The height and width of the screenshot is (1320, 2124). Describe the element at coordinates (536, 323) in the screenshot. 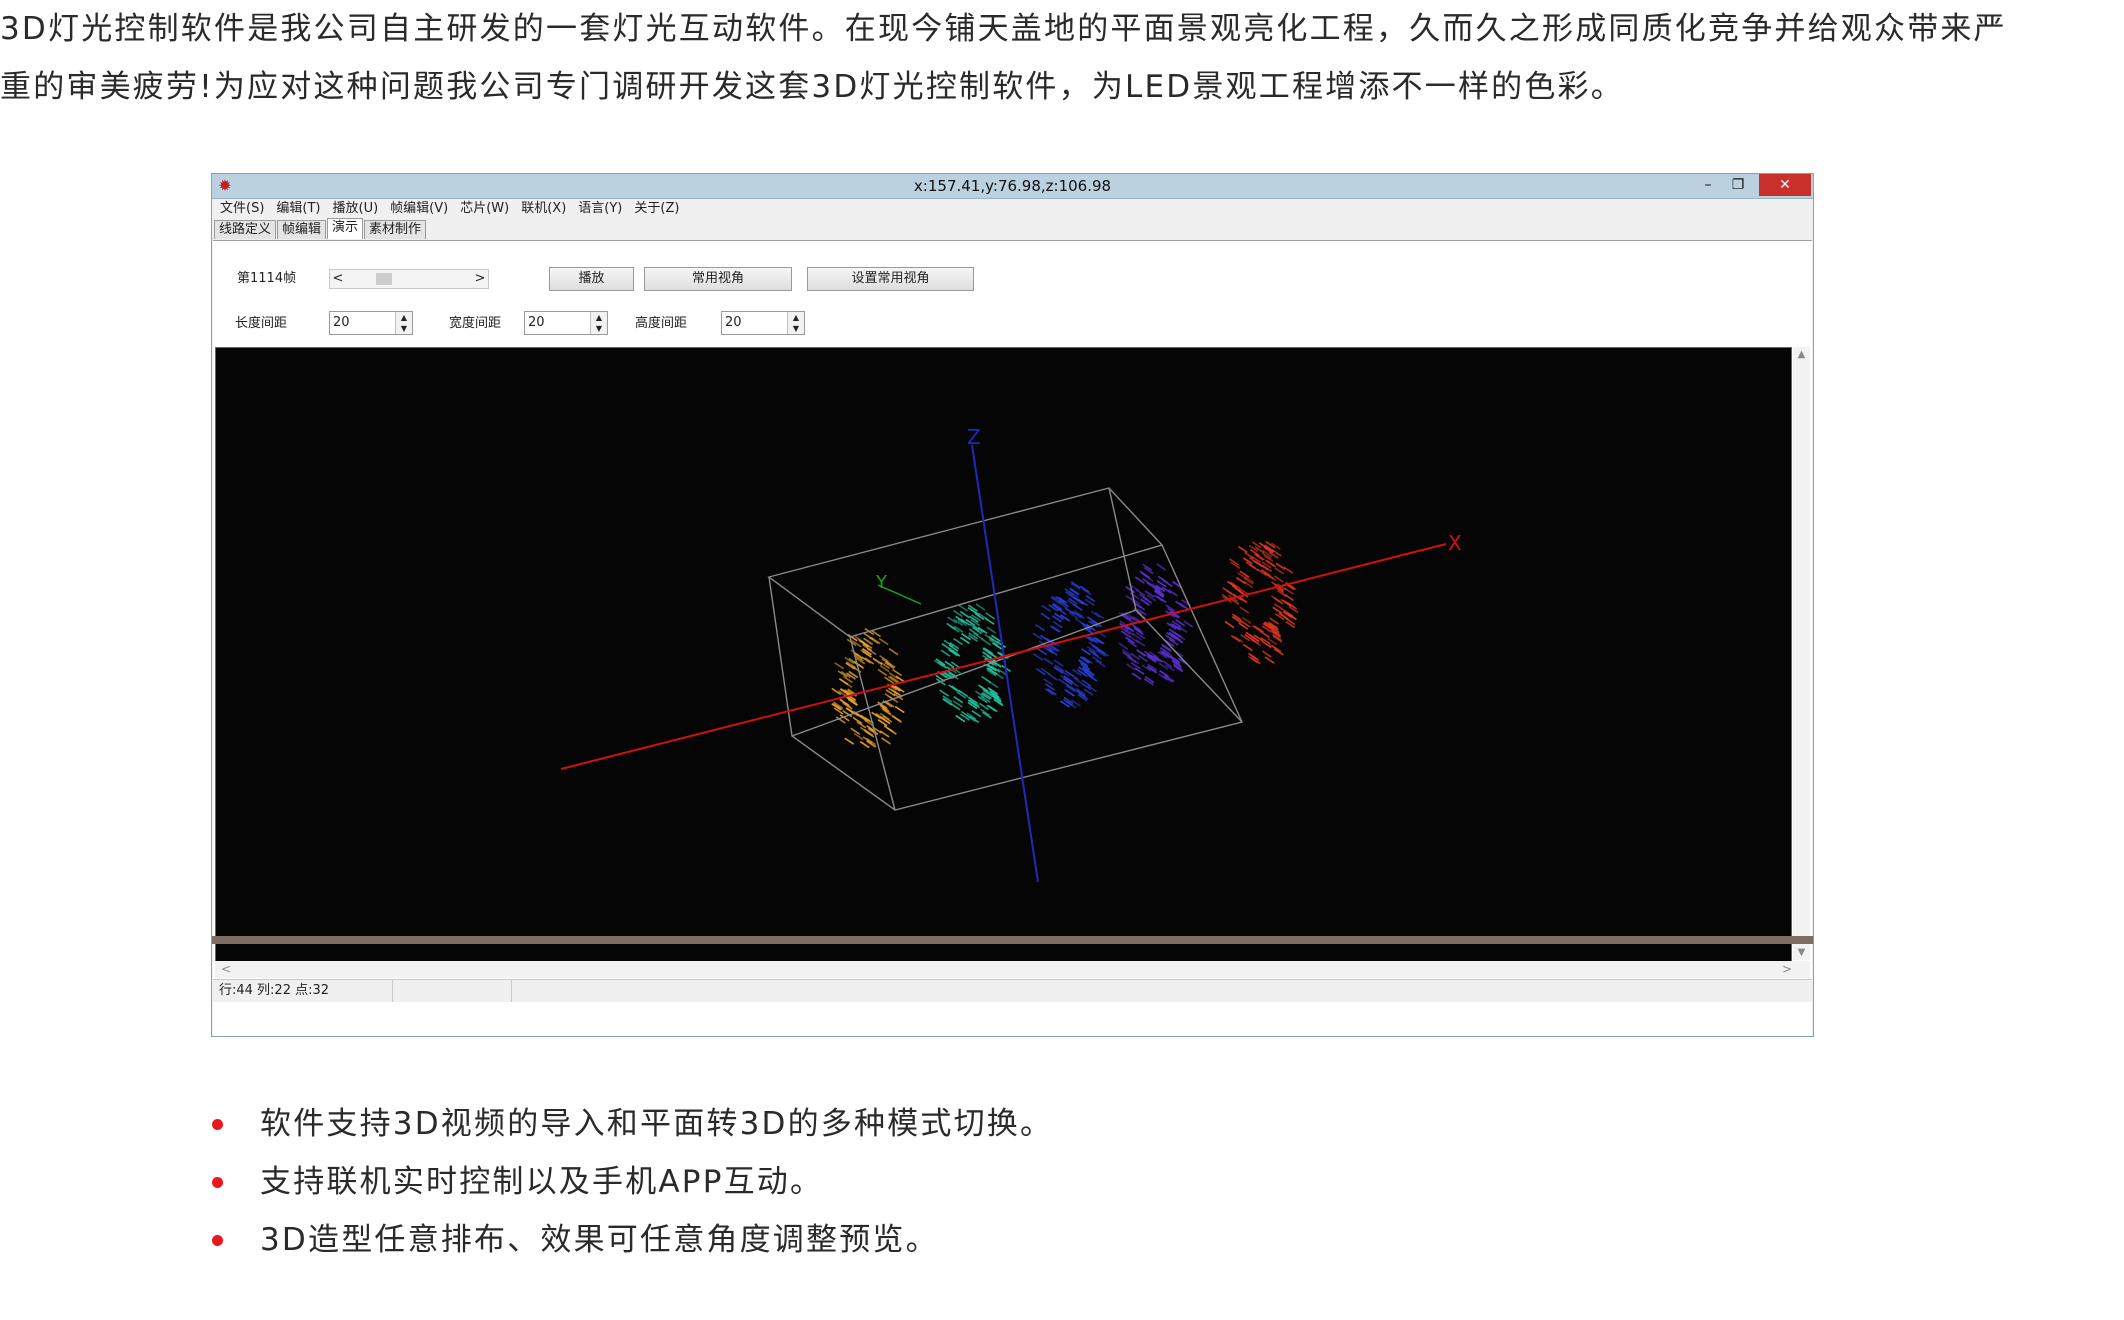

I see `width-spacing-value: 20` at that location.